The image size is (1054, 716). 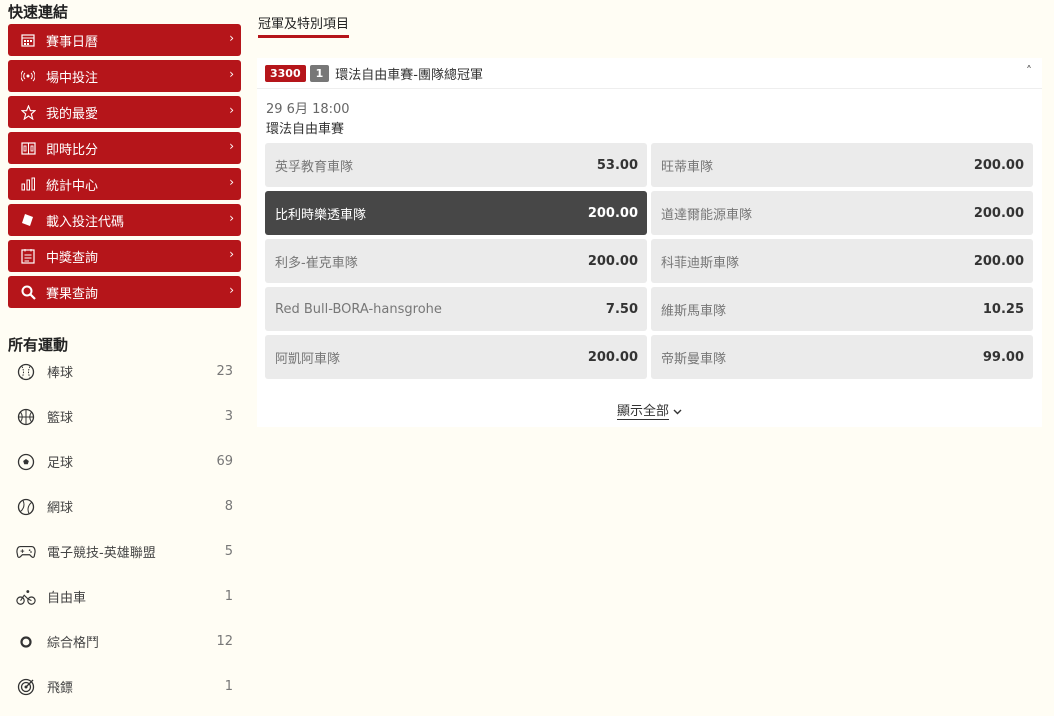 I want to click on dartboard-icon, so click(x=26, y=687).